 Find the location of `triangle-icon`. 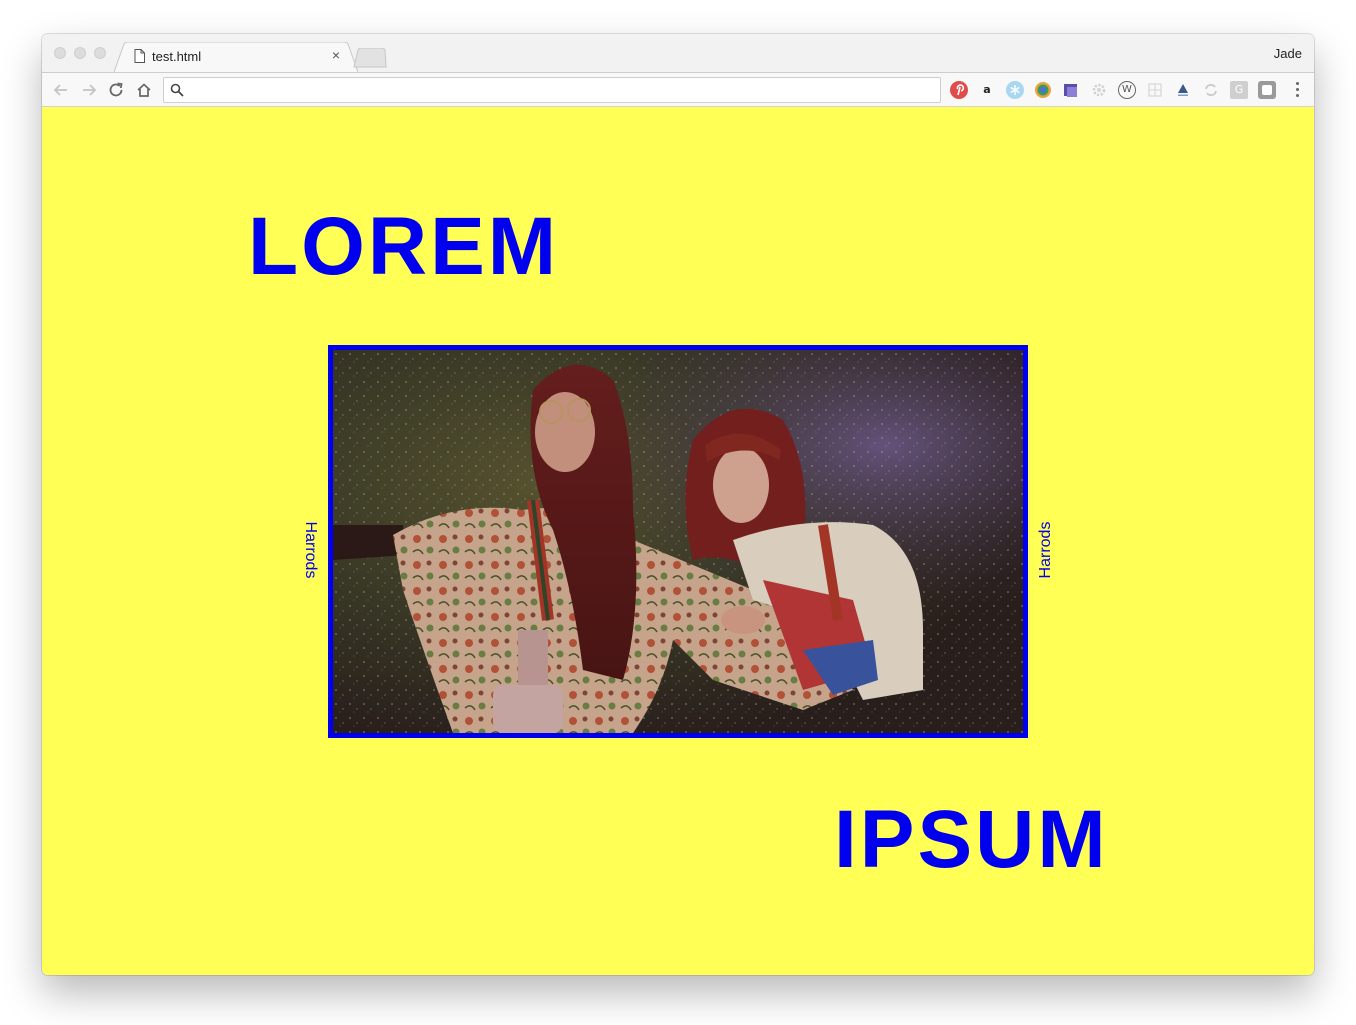

triangle-icon is located at coordinates (1183, 90).